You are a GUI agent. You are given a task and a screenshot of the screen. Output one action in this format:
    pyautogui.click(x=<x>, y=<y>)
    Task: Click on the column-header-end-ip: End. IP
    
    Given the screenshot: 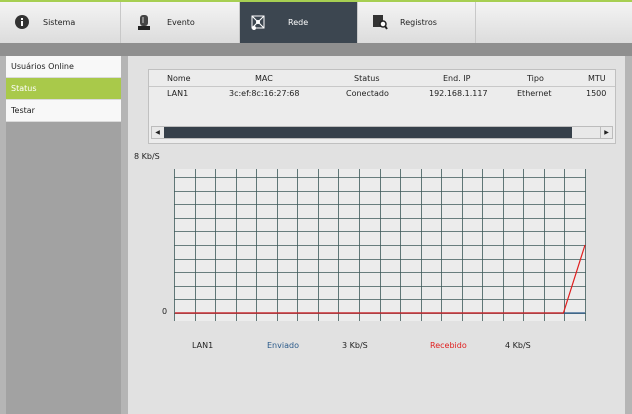 What is the action you would take?
    pyautogui.click(x=457, y=78)
    